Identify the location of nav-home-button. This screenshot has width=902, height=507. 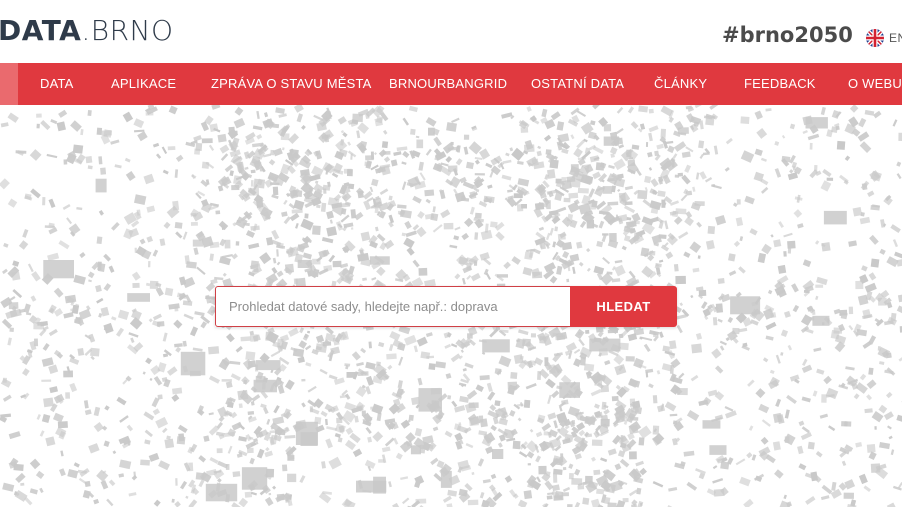
(9, 84).